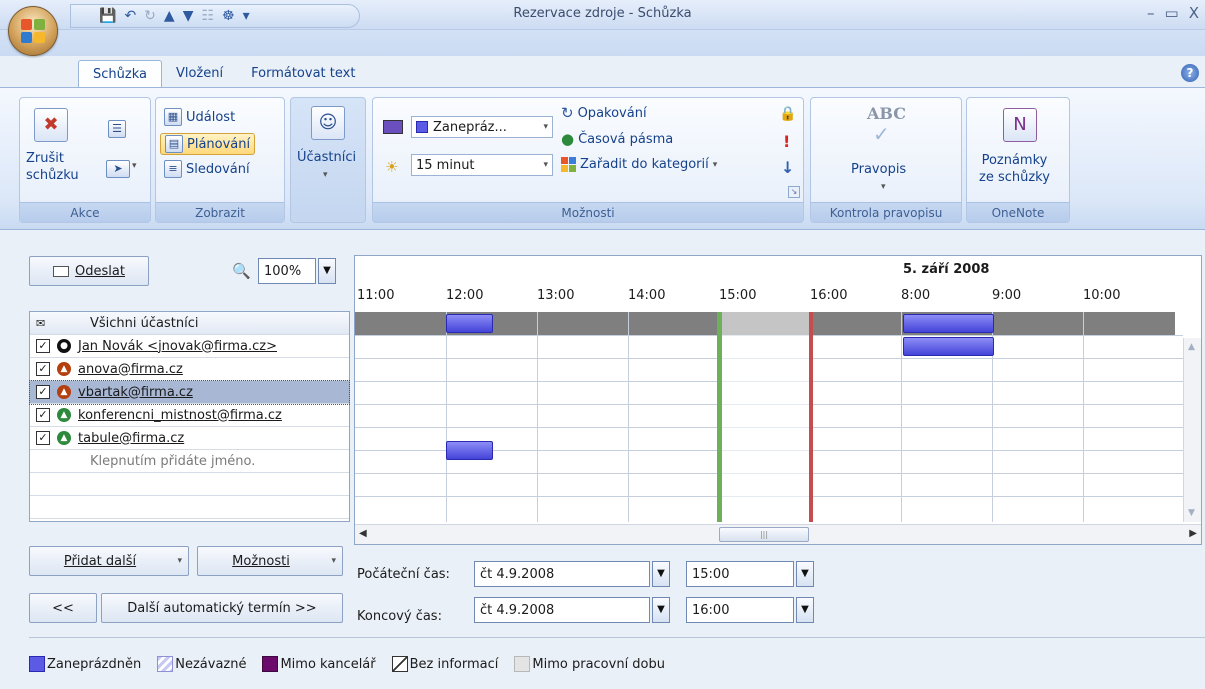 This screenshot has width=1205, height=689. What do you see at coordinates (794, 192) in the screenshot?
I see `options-dialog-launcher: ↘` at bounding box center [794, 192].